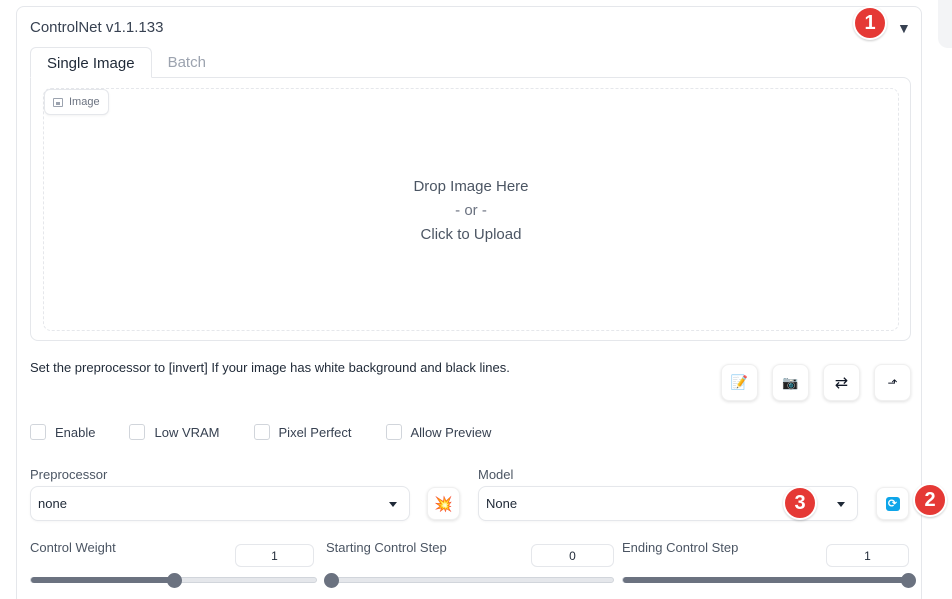 The width and height of the screenshot is (952, 599). What do you see at coordinates (69, 474) in the screenshot?
I see `preprocessor-label: Preprocessor` at bounding box center [69, 474].